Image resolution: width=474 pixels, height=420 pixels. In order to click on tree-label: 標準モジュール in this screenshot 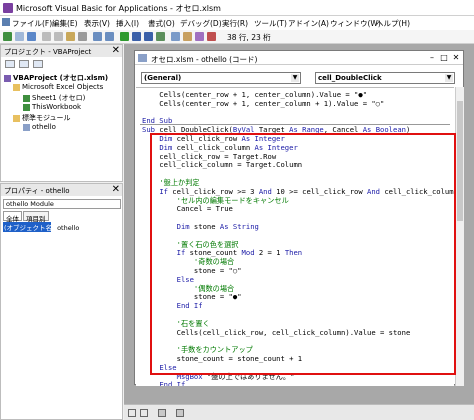, I will do `click(46, 118)`.